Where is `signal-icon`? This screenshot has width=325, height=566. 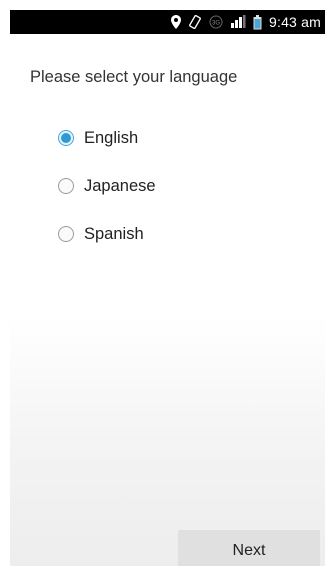
signal-icon is located at coordinates (238, 22).